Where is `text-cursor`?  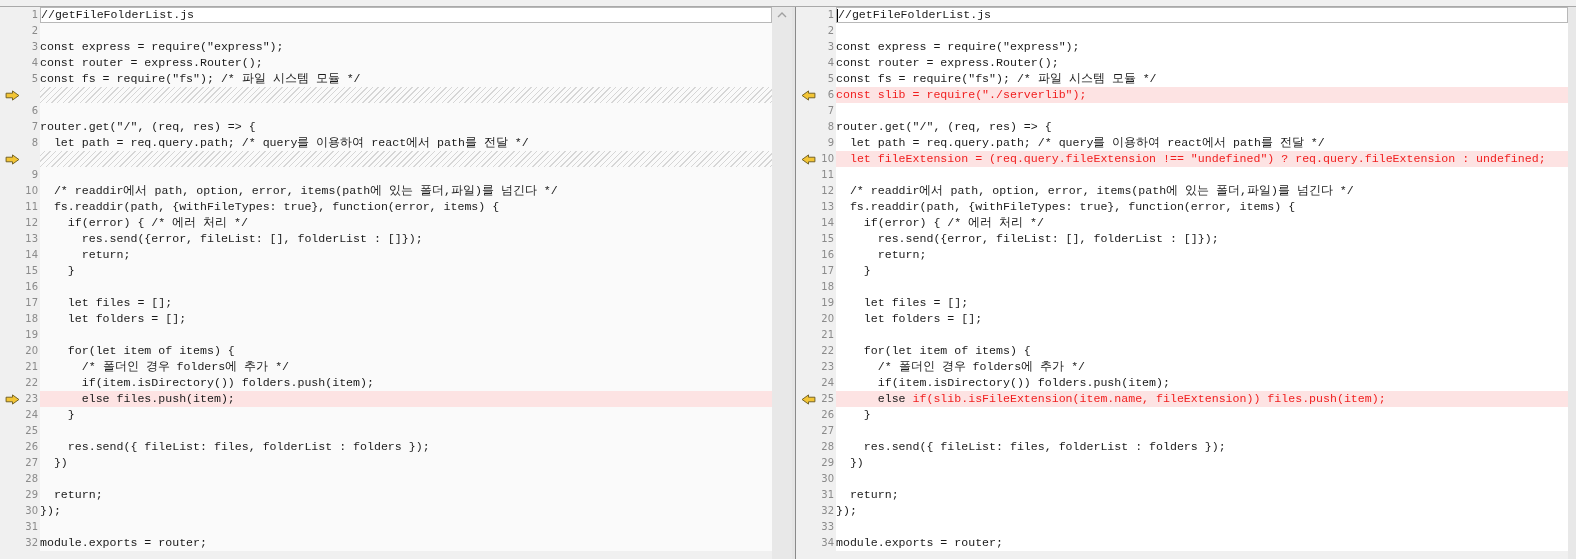 text-cursor is located at coordinates (837, 15).